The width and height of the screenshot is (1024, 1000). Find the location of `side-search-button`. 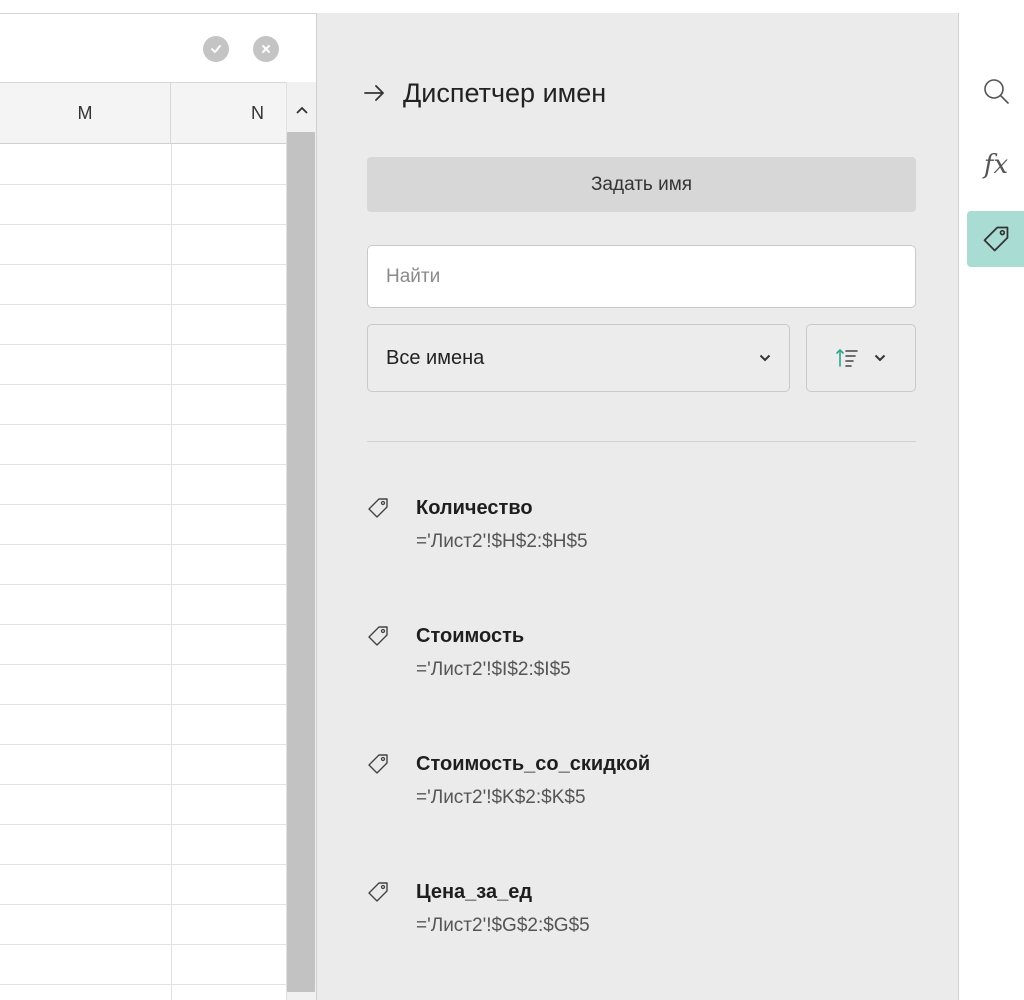

side-search-button is located at coordinates (995, 91).